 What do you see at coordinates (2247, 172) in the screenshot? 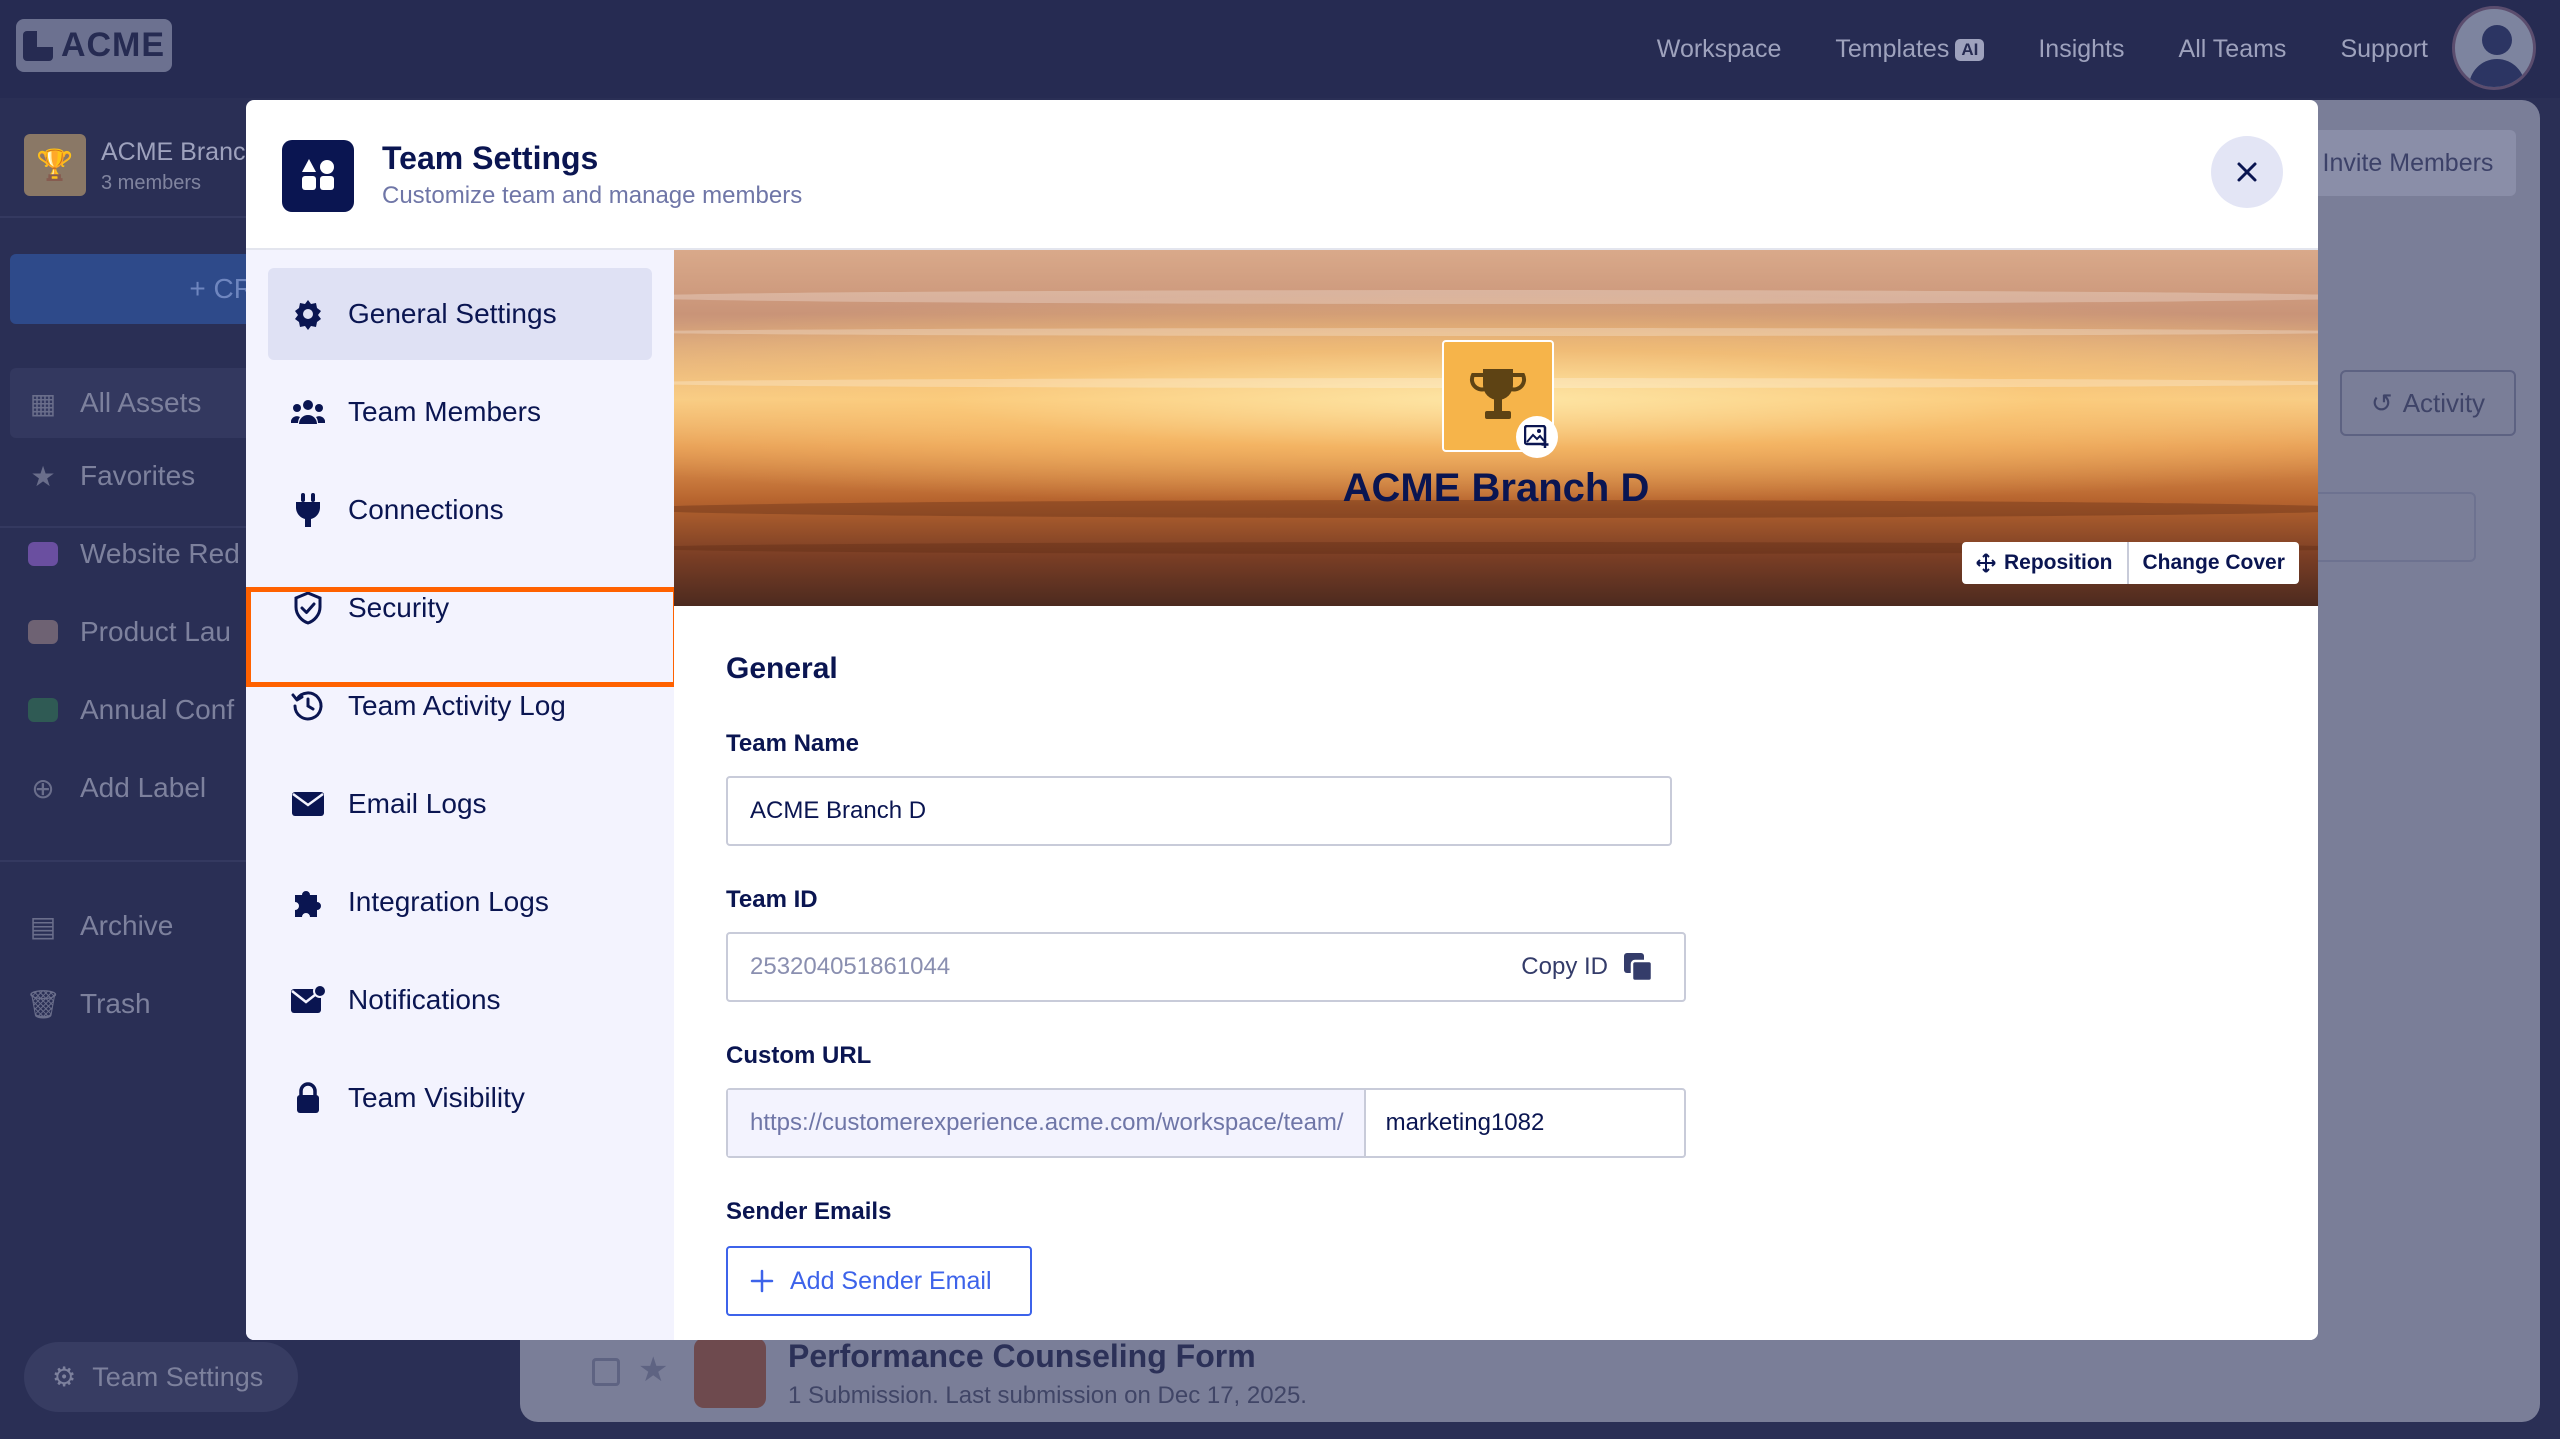
I see `close-button` at bounding box center [2247, 172].